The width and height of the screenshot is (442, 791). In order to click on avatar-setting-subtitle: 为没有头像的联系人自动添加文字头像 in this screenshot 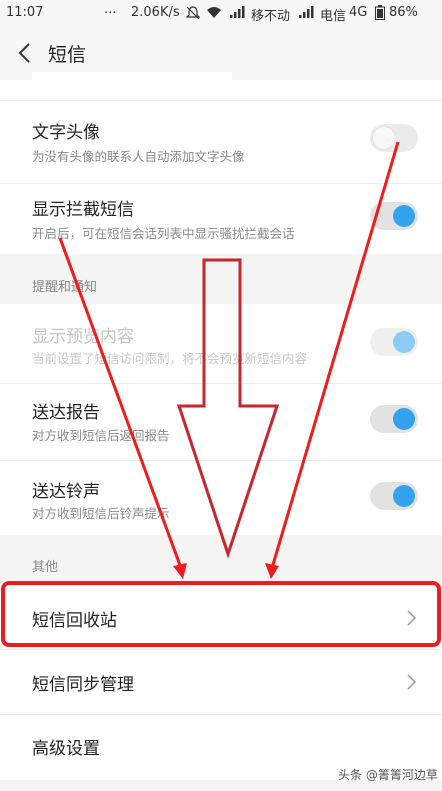, I will do `click(138, 156)`.